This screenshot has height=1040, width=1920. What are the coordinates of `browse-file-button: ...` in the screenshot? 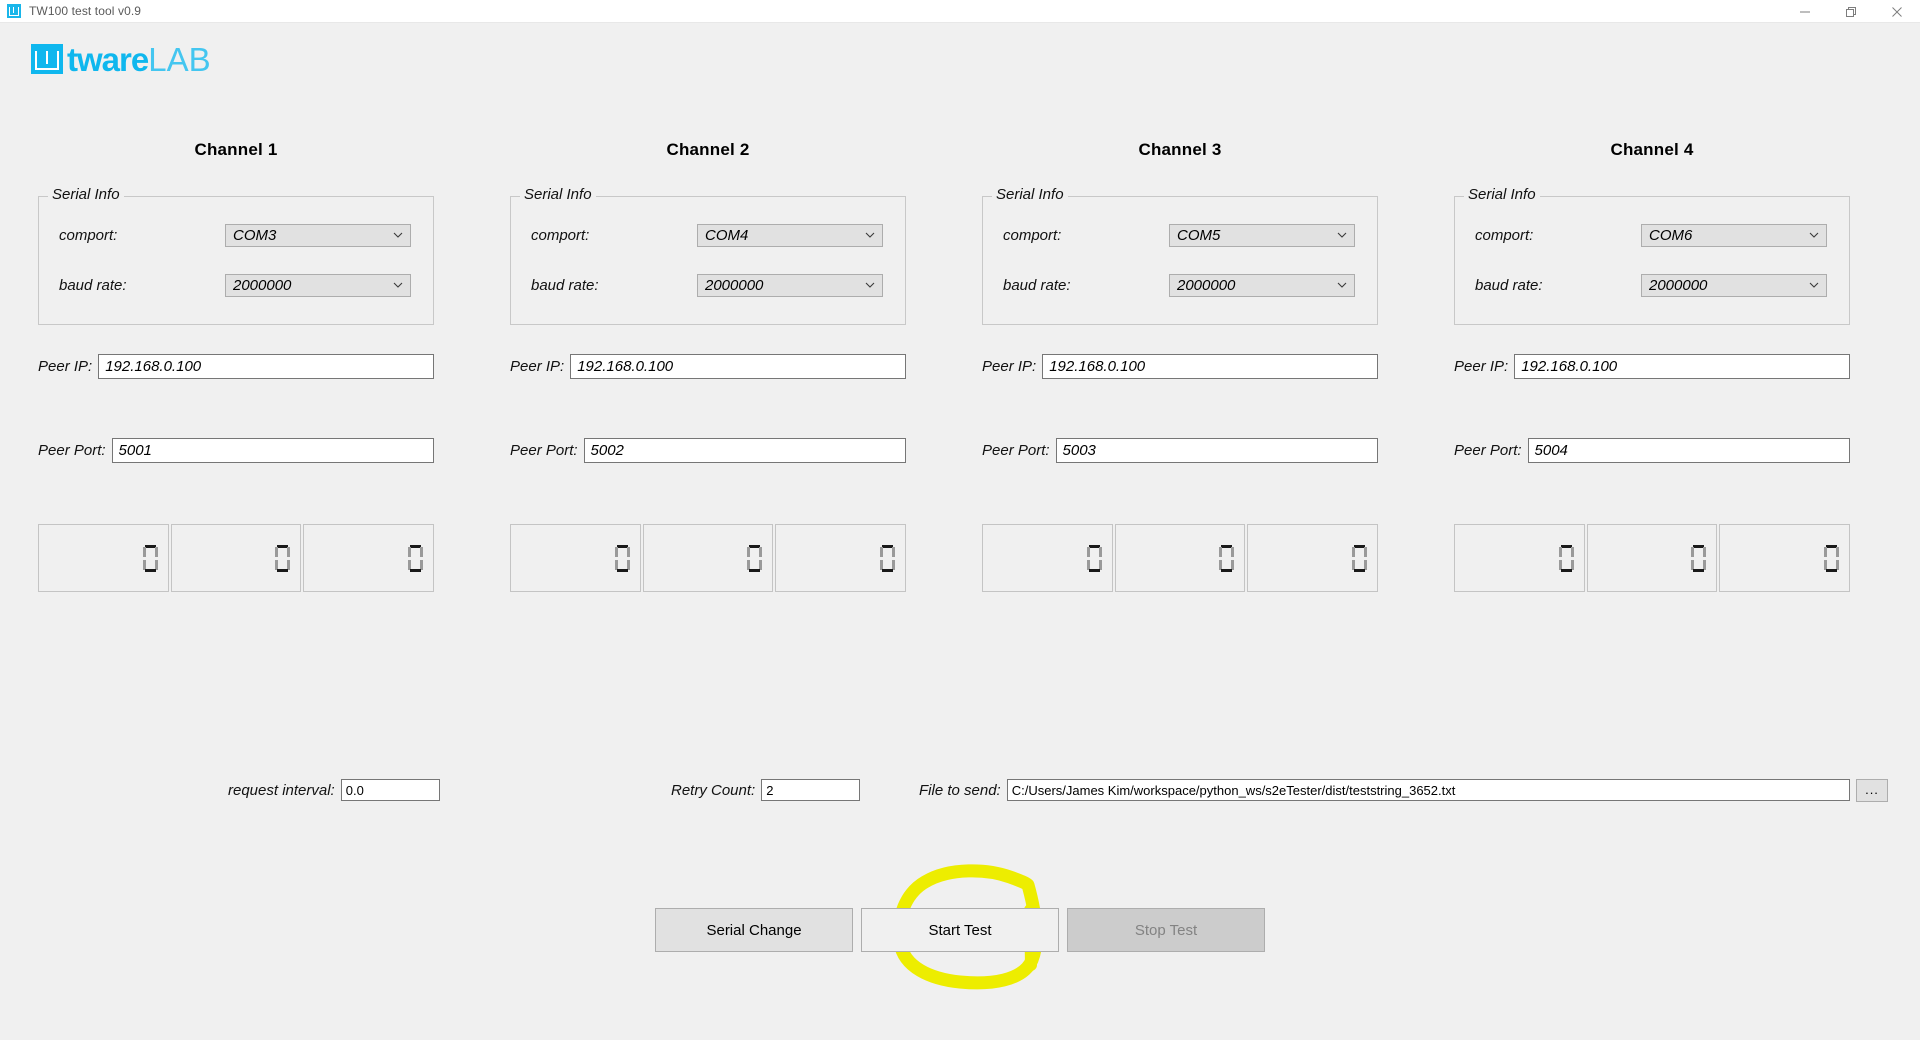 It's located at (1872, 790).